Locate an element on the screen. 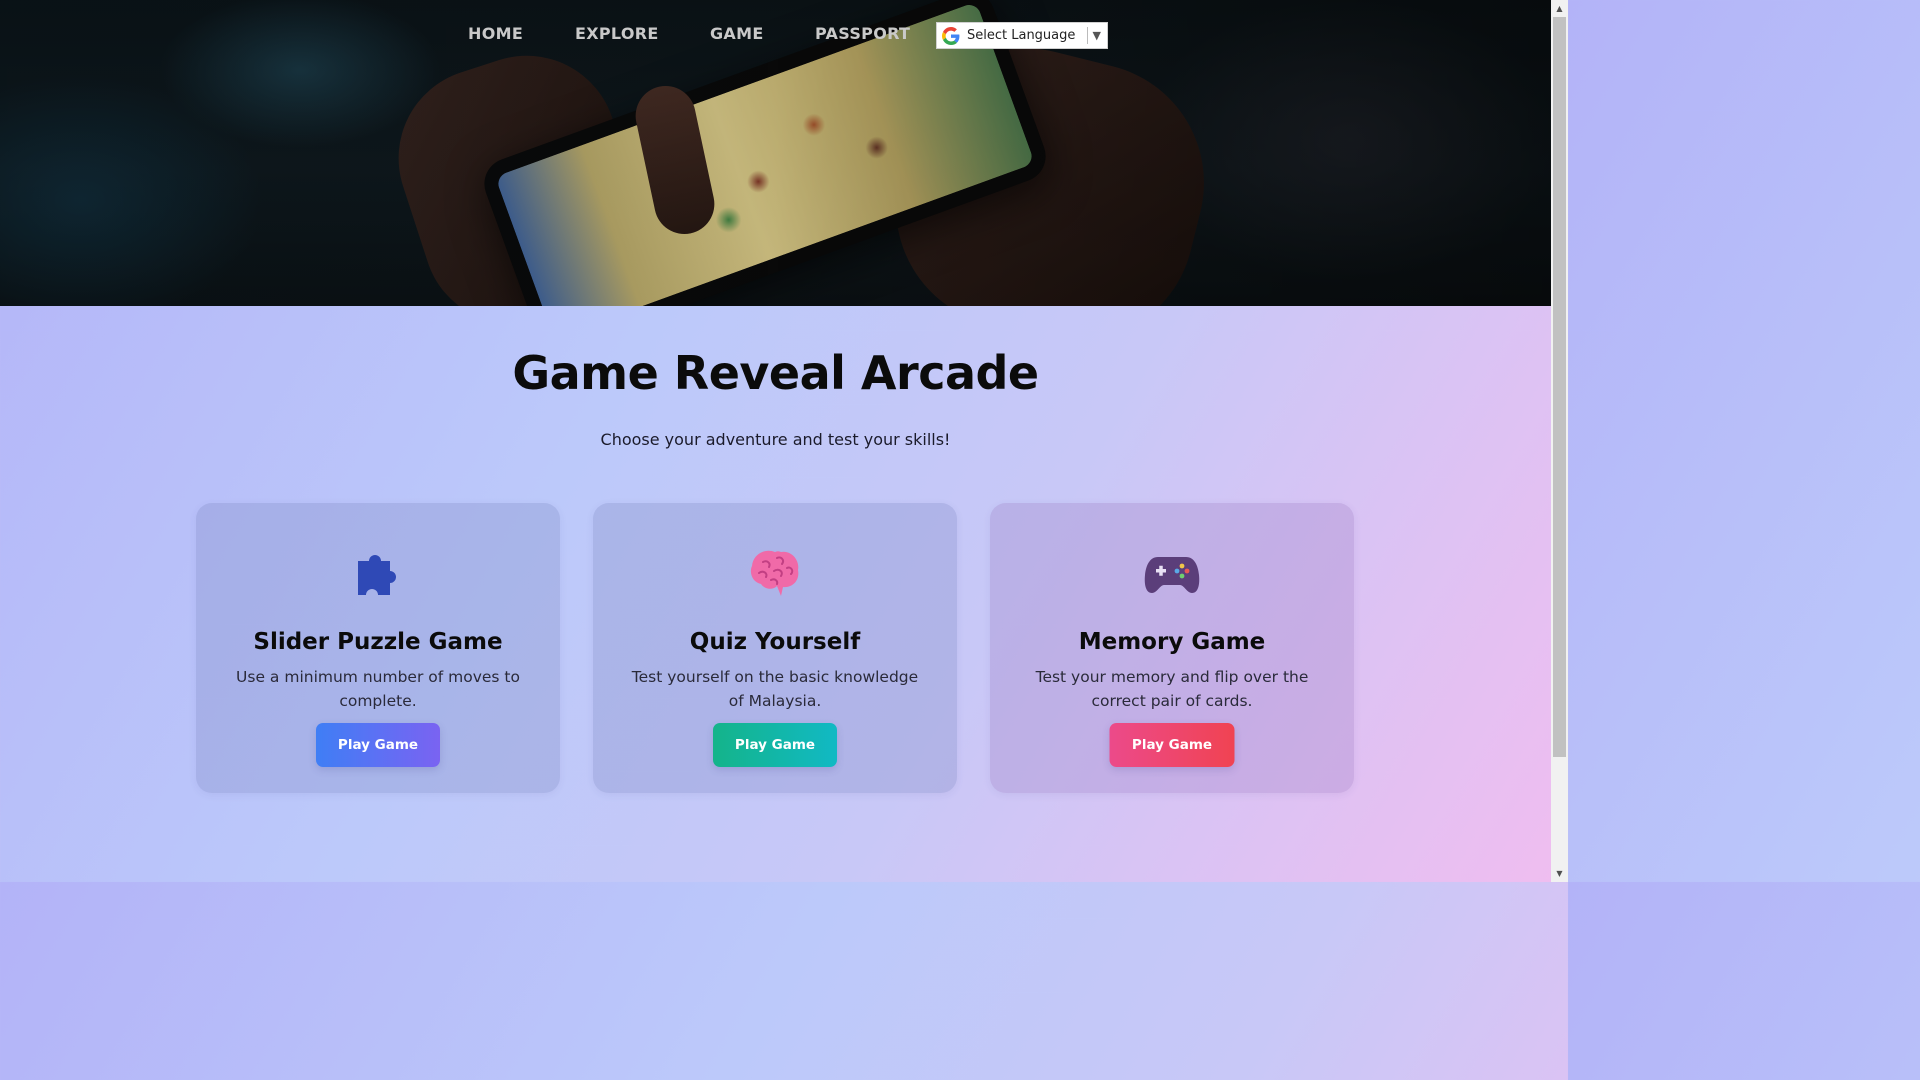 This screenshot has width=1920, height=1080. play-memory-button: Play Game is located at coordinates (1172, 745).